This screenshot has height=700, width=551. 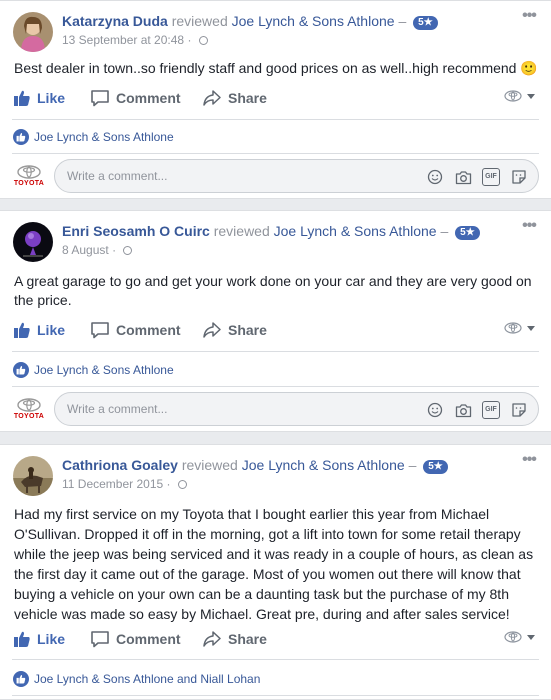 I want to click on likes-names: Joe Lynch & Sons Athlone and Niall Lohan, so click(x=147, y=679).